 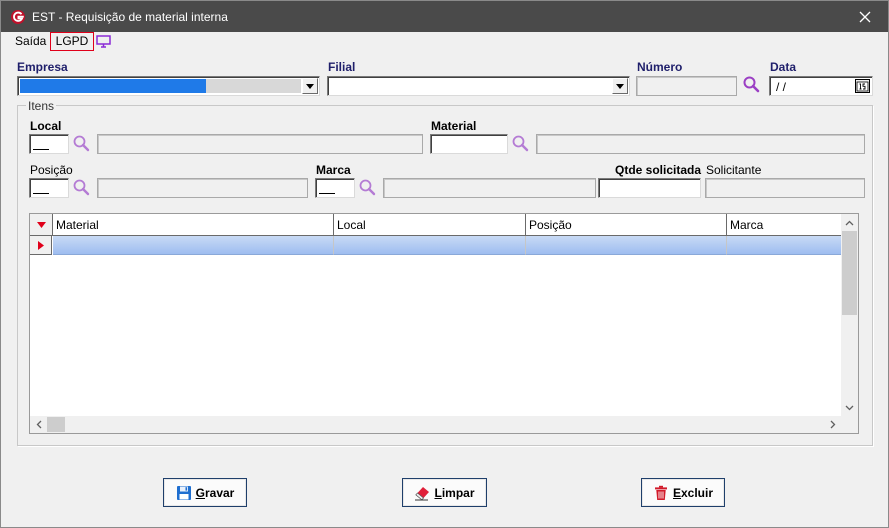 I want to click on menu-bar: Saída LGPD, so click(x=444, y=42).